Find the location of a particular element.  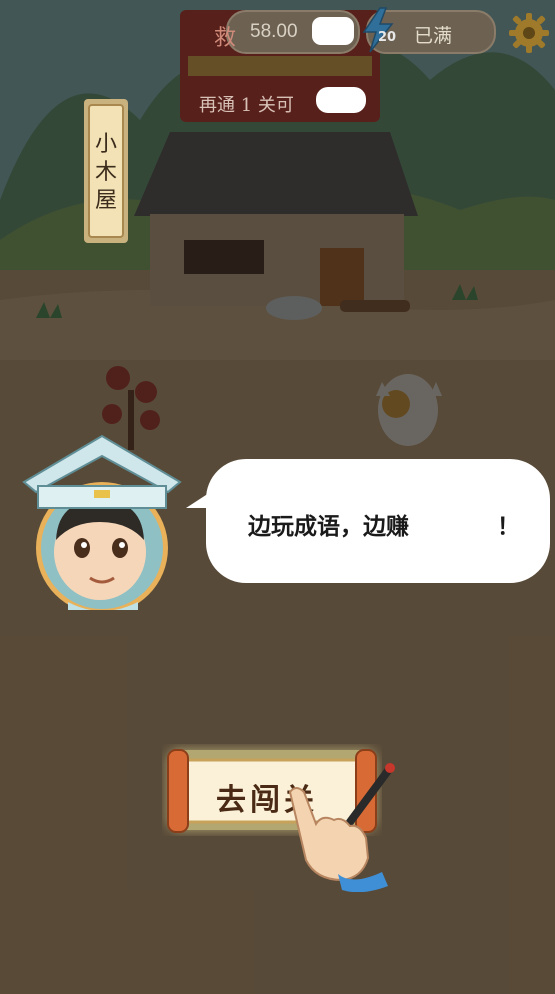

energy-count: 20 is located at coordinates (387, 37).